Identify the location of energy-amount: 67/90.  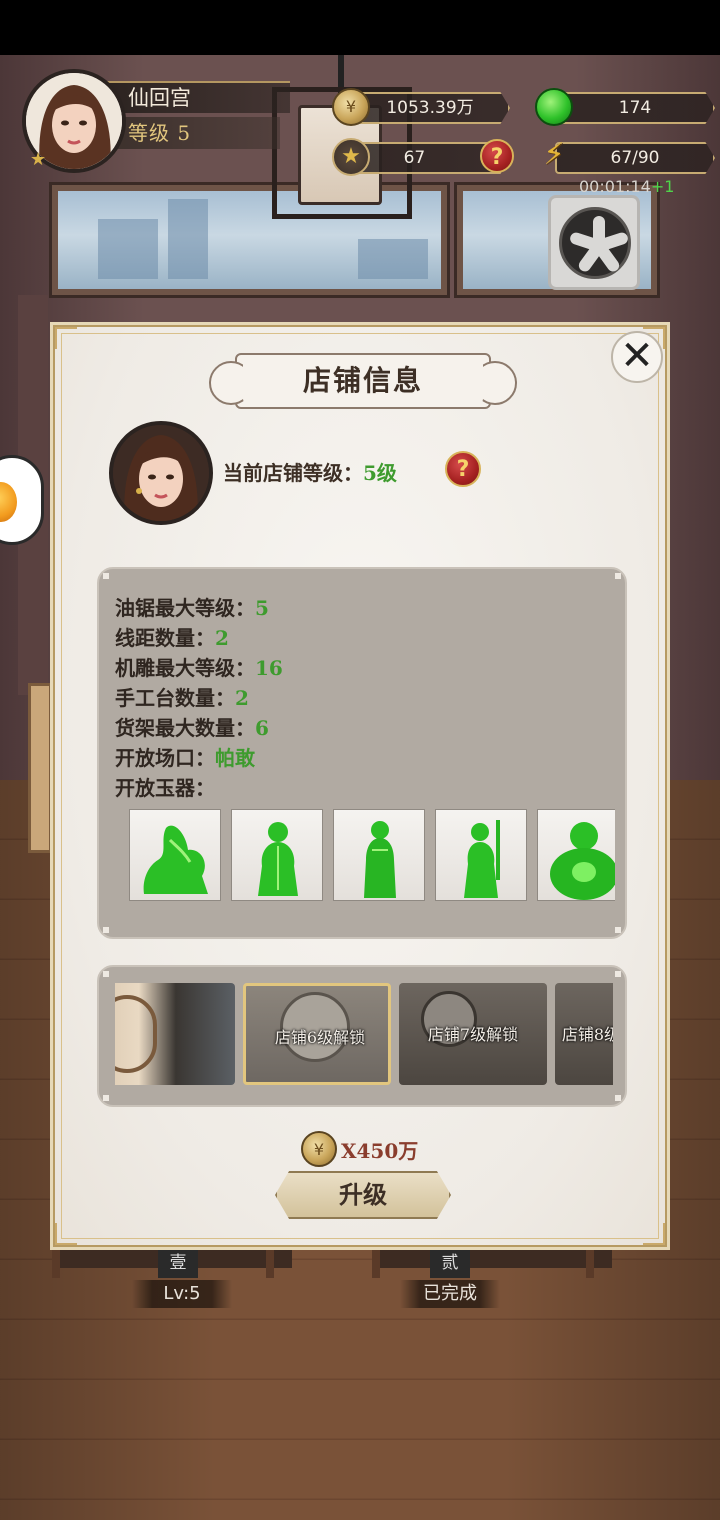
(635, 158).